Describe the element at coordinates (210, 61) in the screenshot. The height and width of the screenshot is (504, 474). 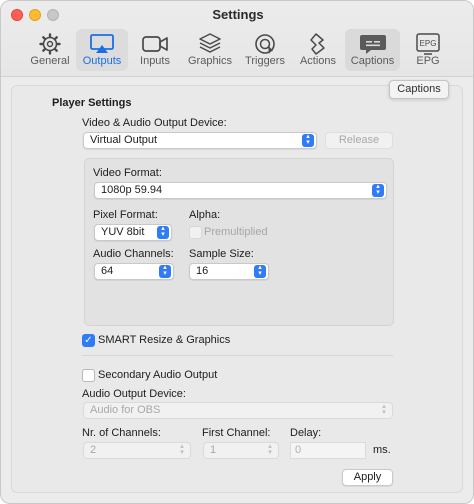
I see `tab-label: Graphics` at that location.